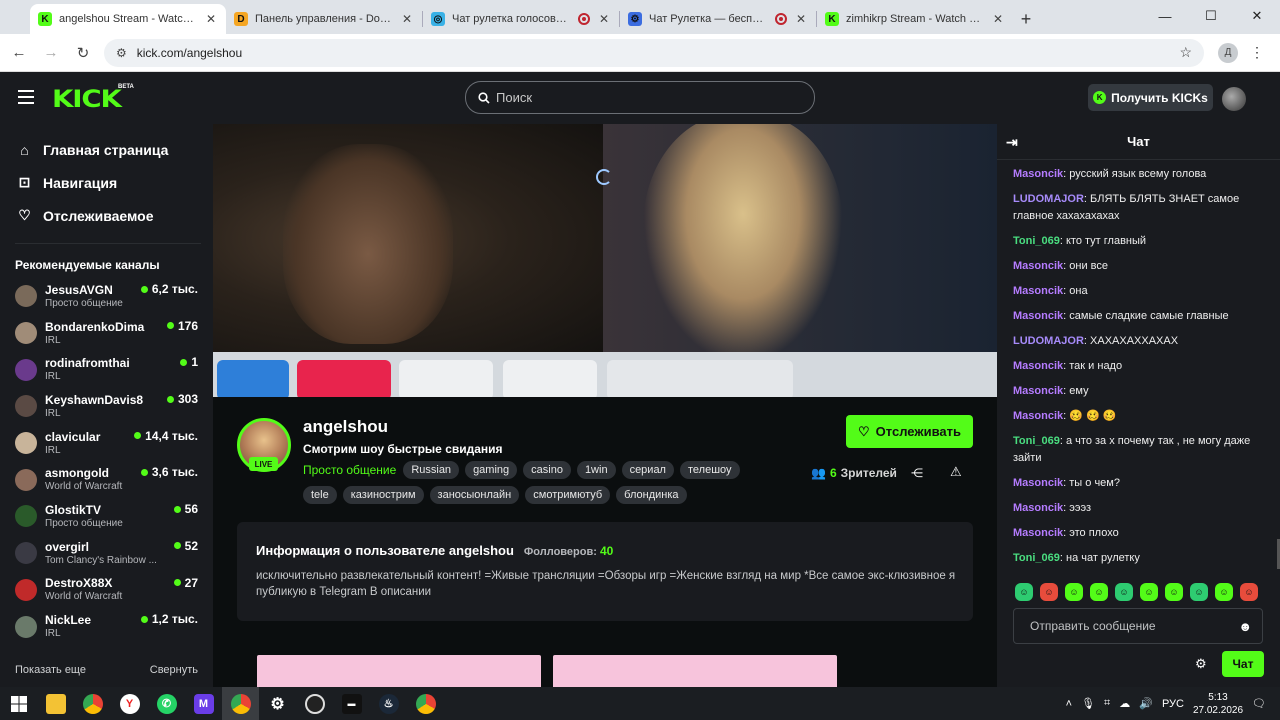 This screenshot has height=720, width=1280. Describe the element at coordinates (1134, 626) in the screenshot. I see `chat-input` at that location.